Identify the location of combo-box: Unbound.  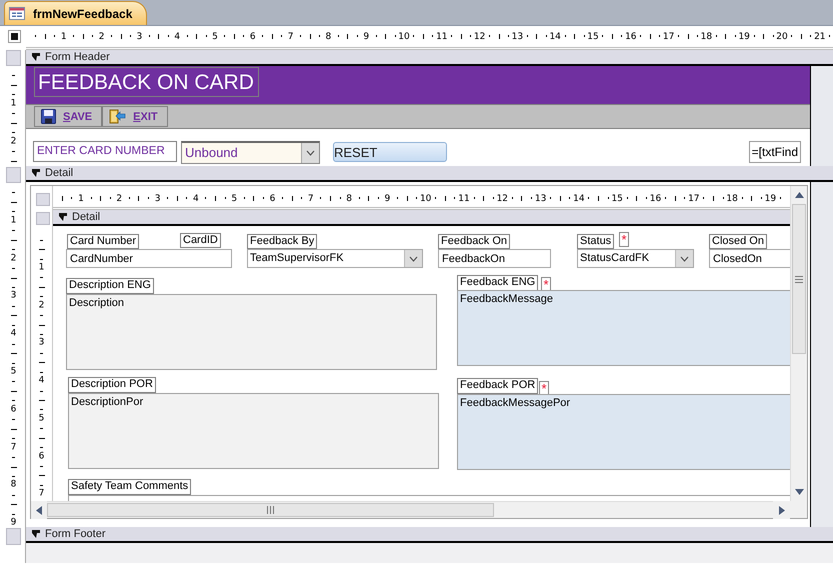
(250, 152).